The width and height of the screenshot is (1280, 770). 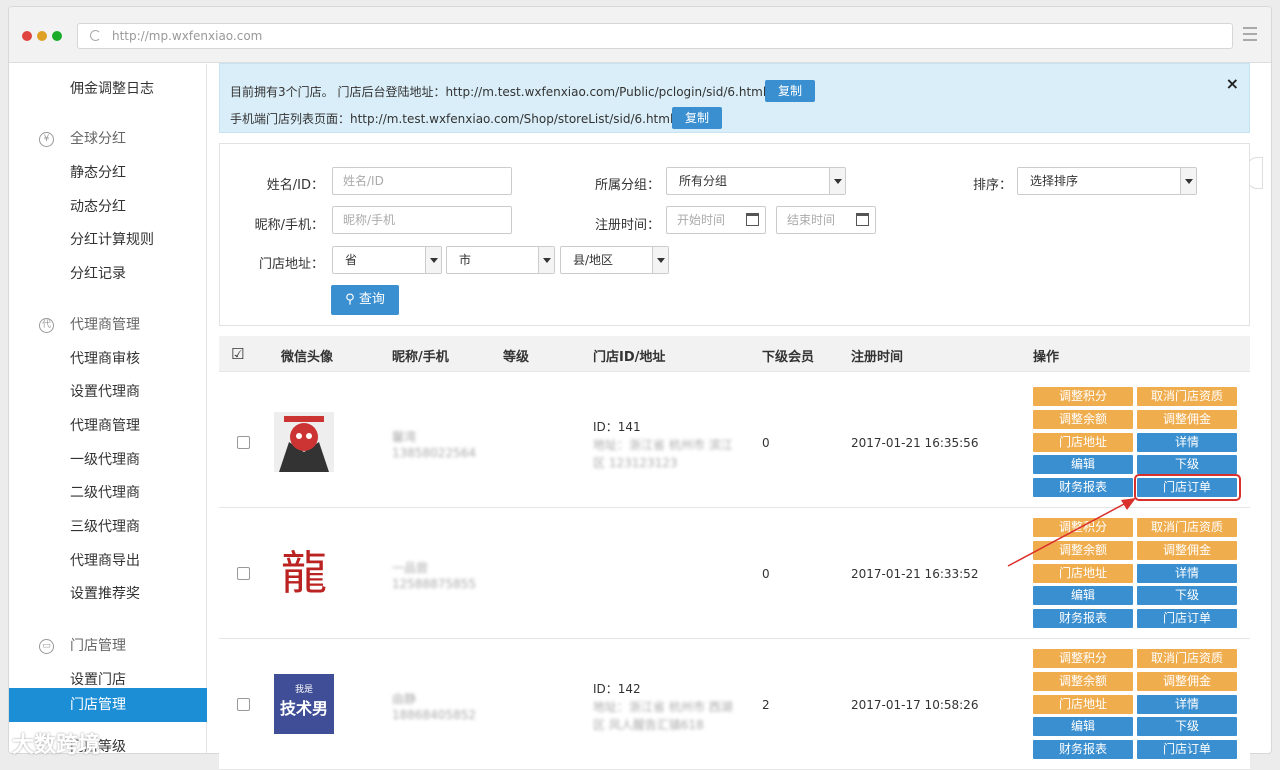 I want to click on nick-phone-input: 昵称/手机, so click(x=422, y=220).